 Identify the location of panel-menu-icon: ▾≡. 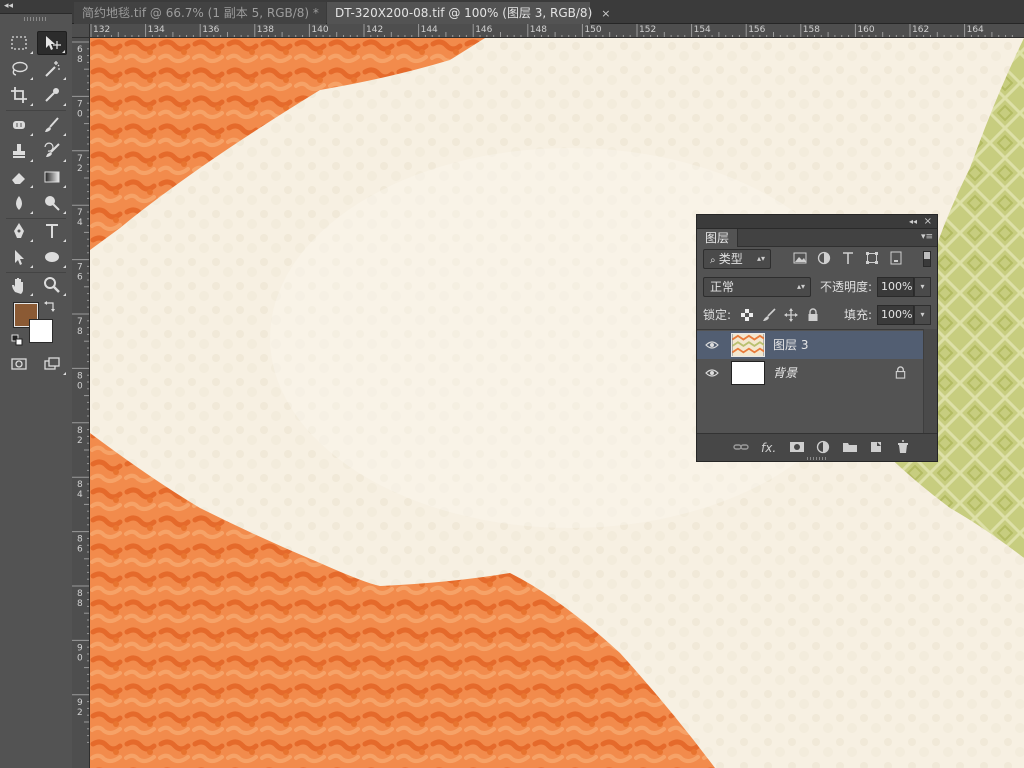
(927, 237).